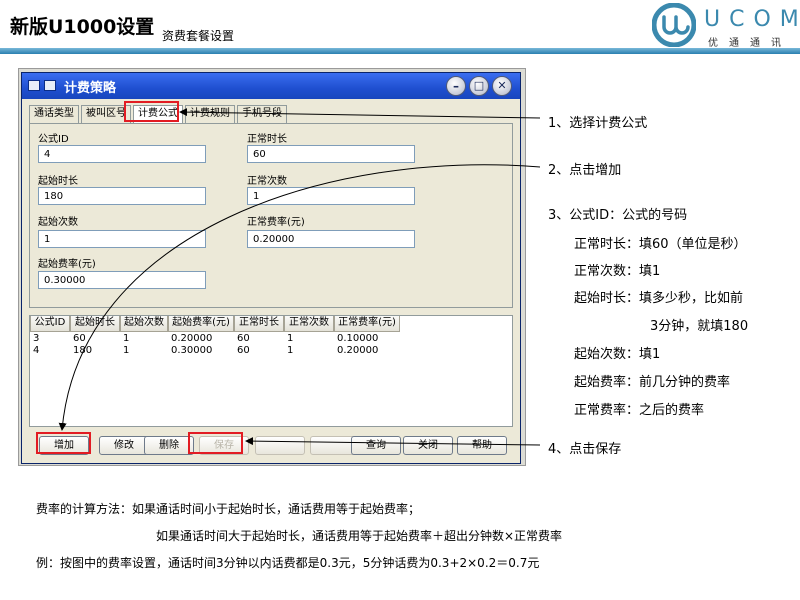 The width and height of the screenshot is (800, 600). I want to click on table-cell: 180, so click(83, 350).